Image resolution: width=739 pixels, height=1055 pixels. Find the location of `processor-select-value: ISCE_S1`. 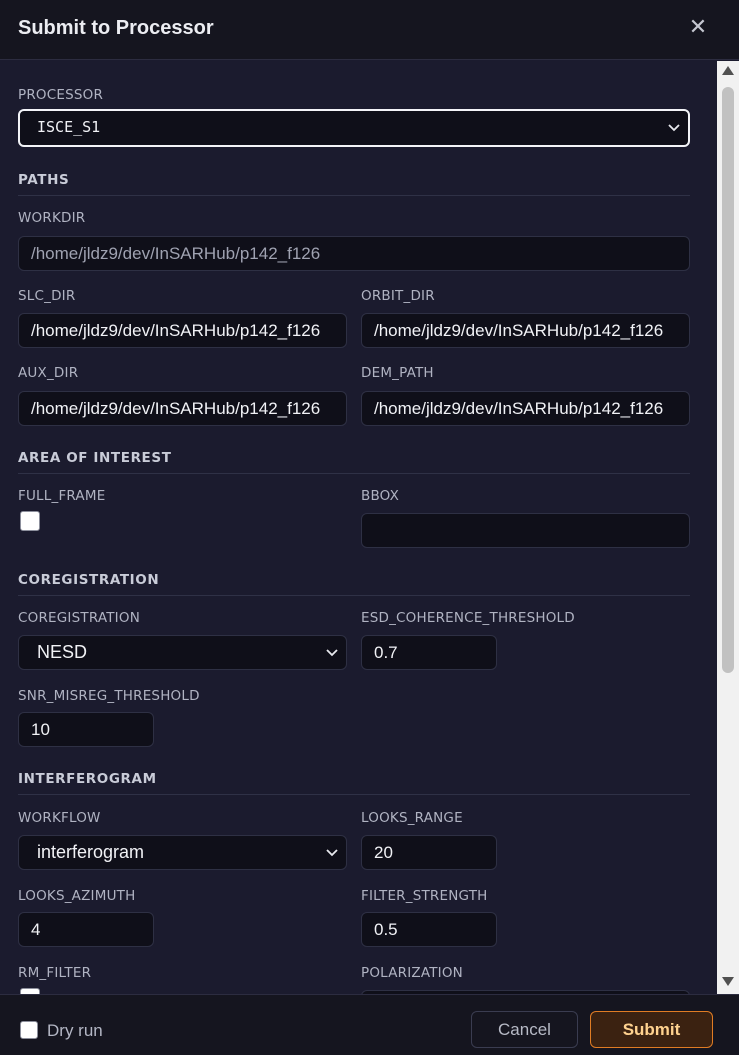

processor-select-value: ISCE_S1 is located at coordinates (69, 127).